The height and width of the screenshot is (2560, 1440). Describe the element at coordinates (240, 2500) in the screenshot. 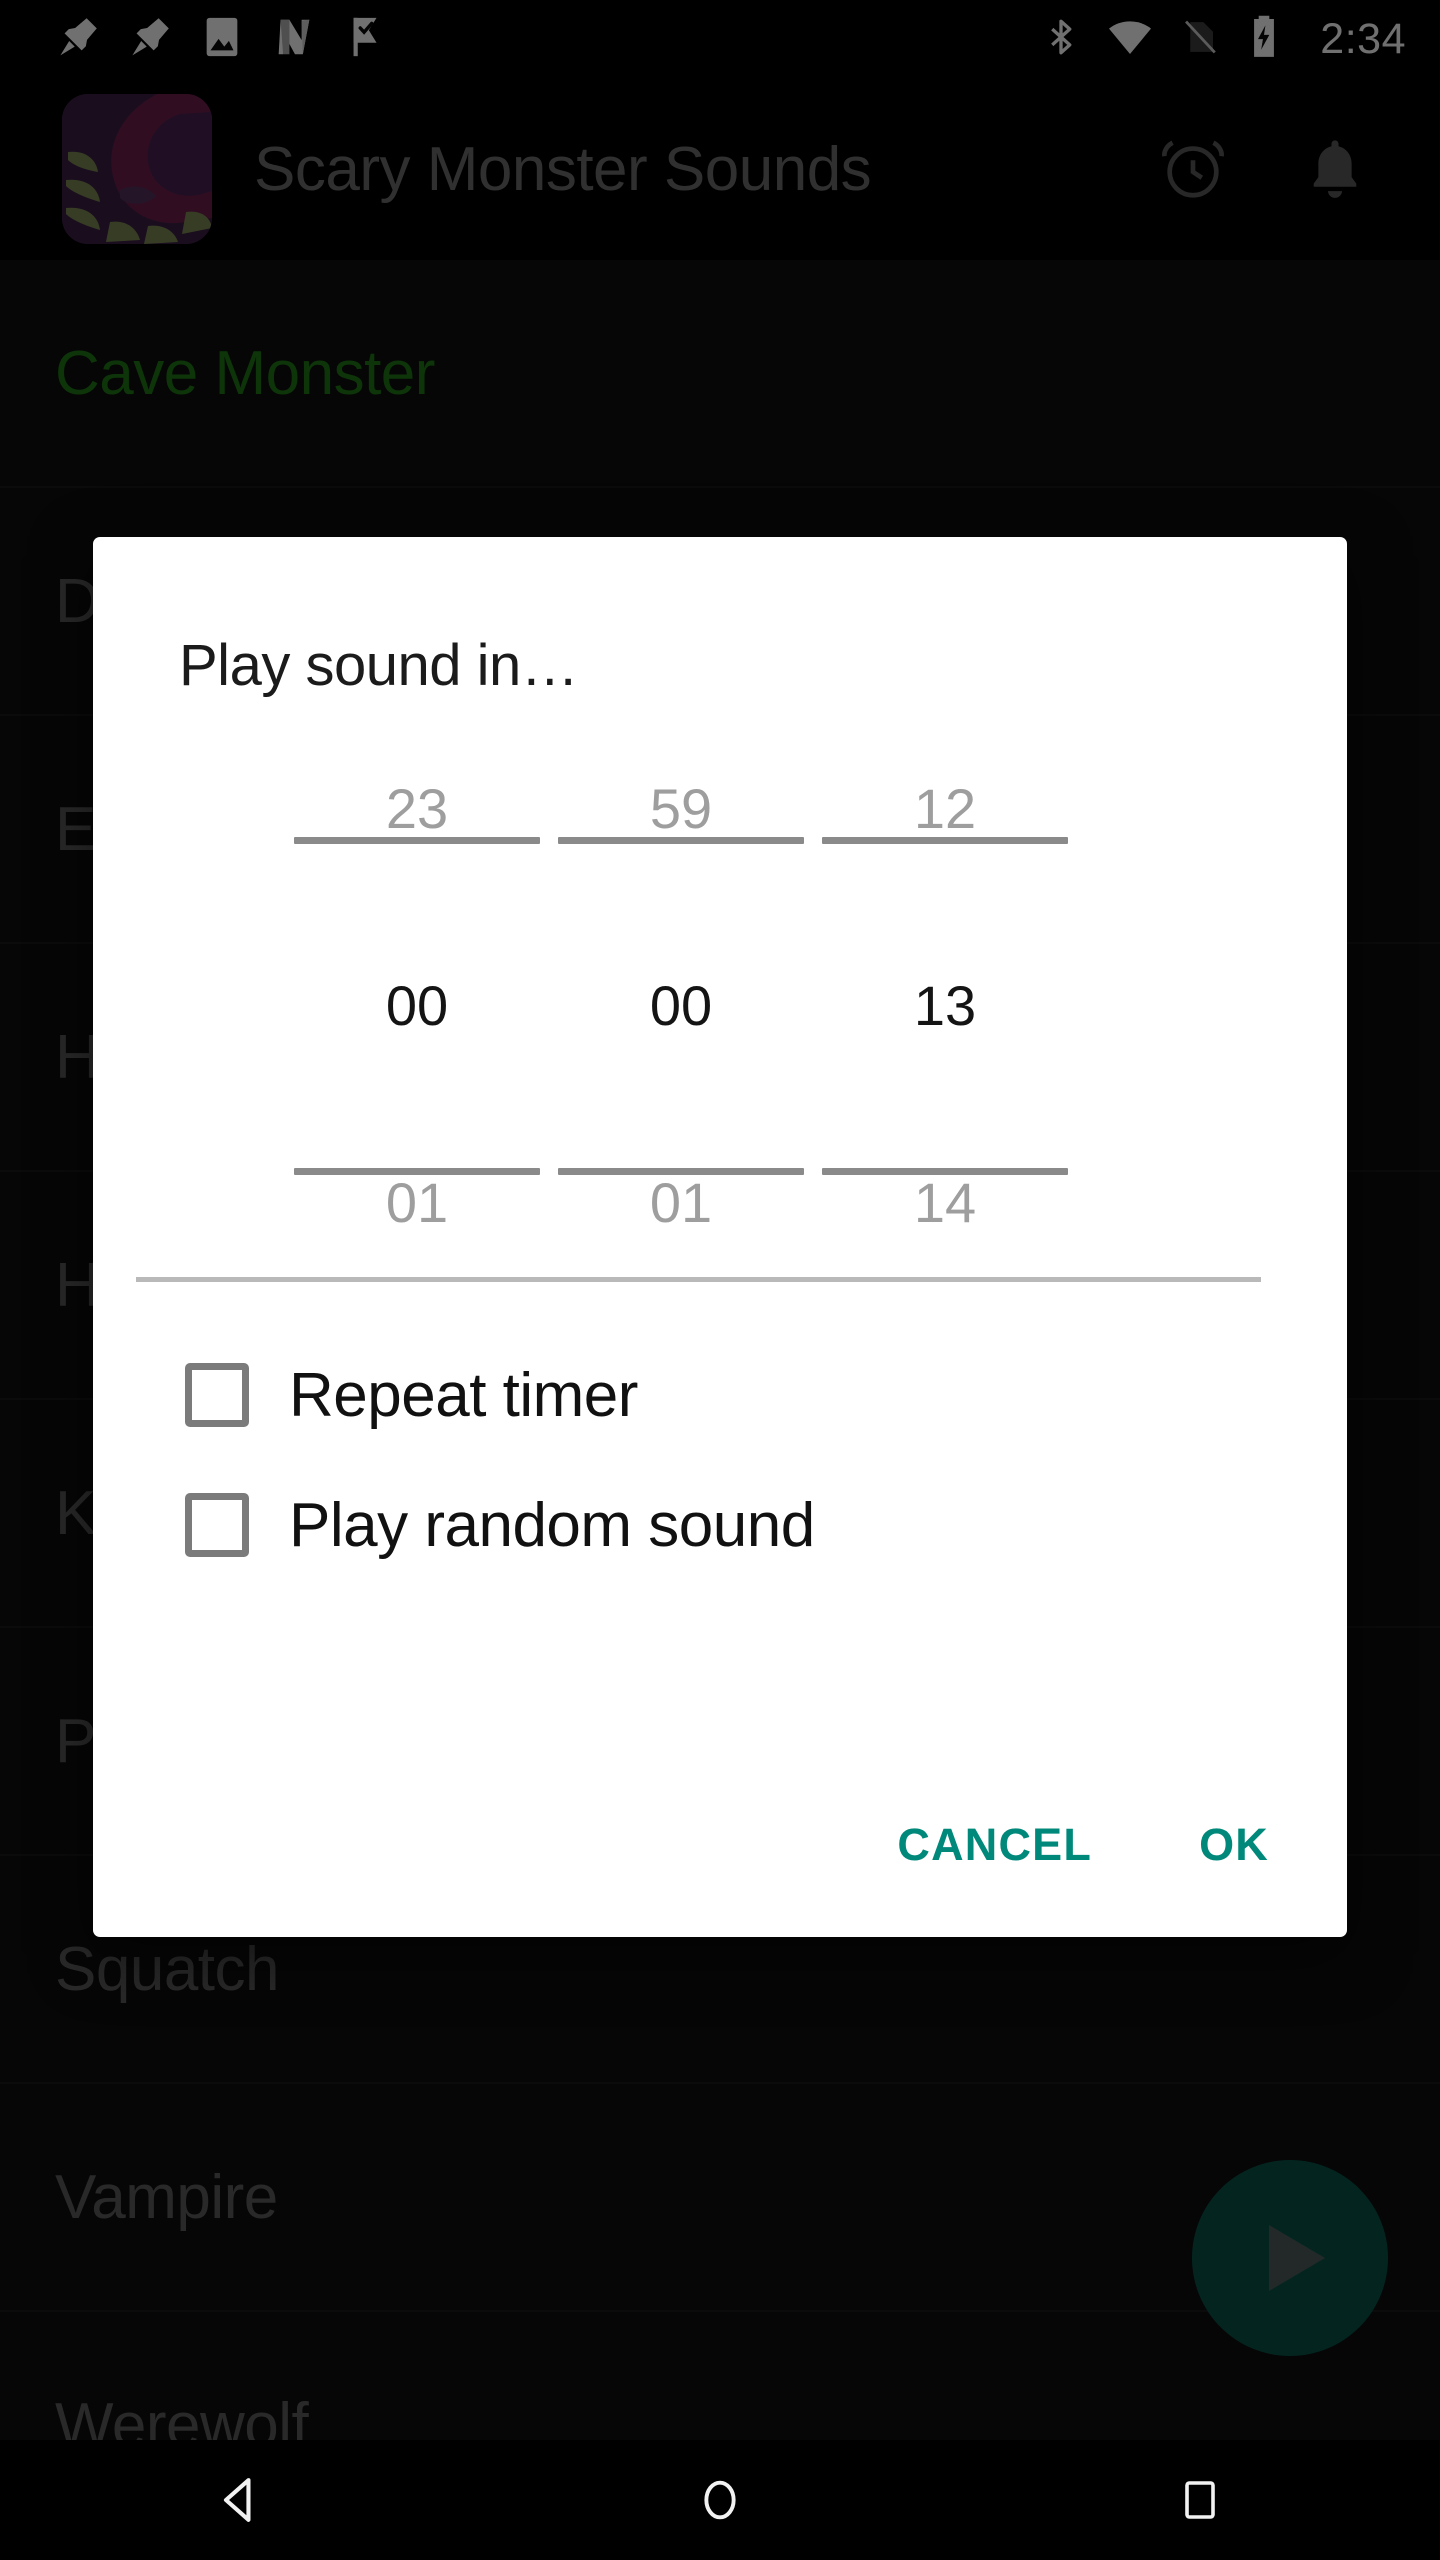

I see `back-icon` at that location.